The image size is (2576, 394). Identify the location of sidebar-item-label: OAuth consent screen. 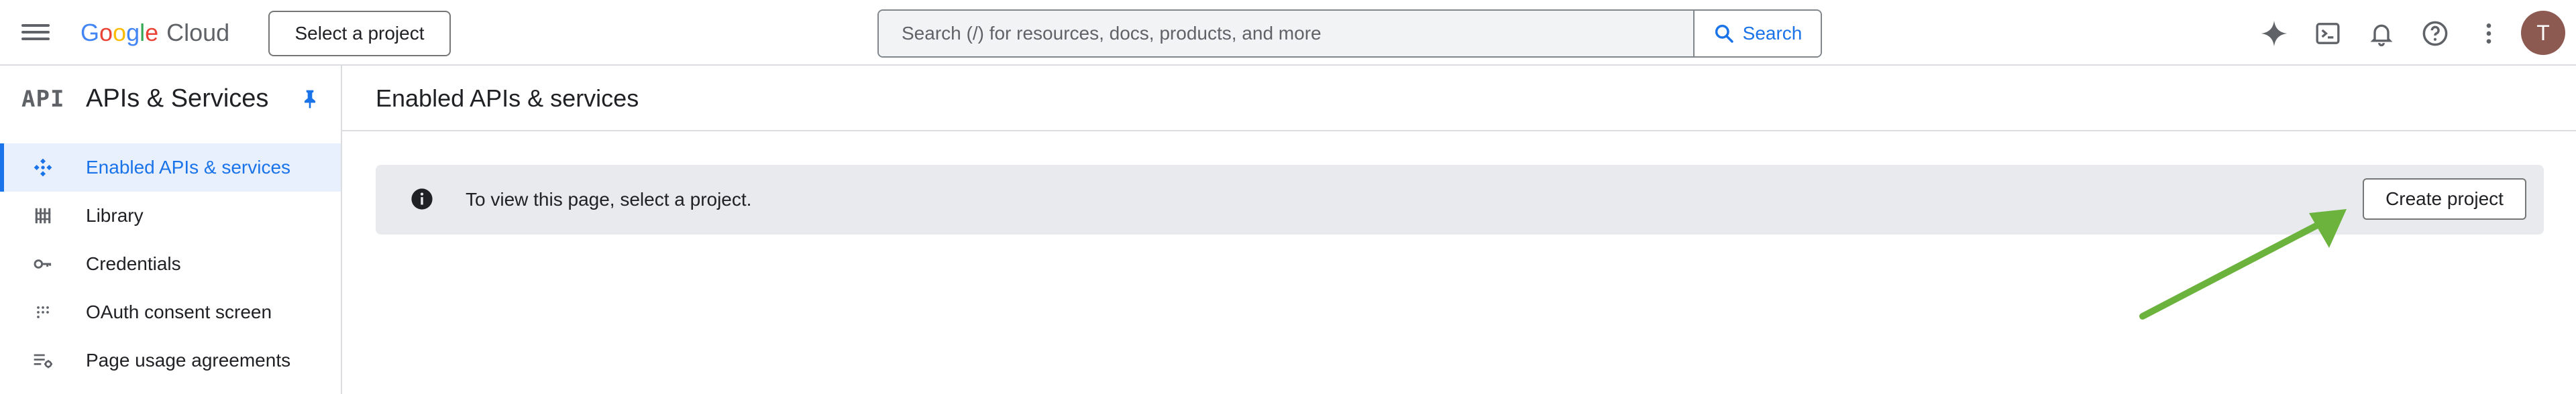
(179, 312).